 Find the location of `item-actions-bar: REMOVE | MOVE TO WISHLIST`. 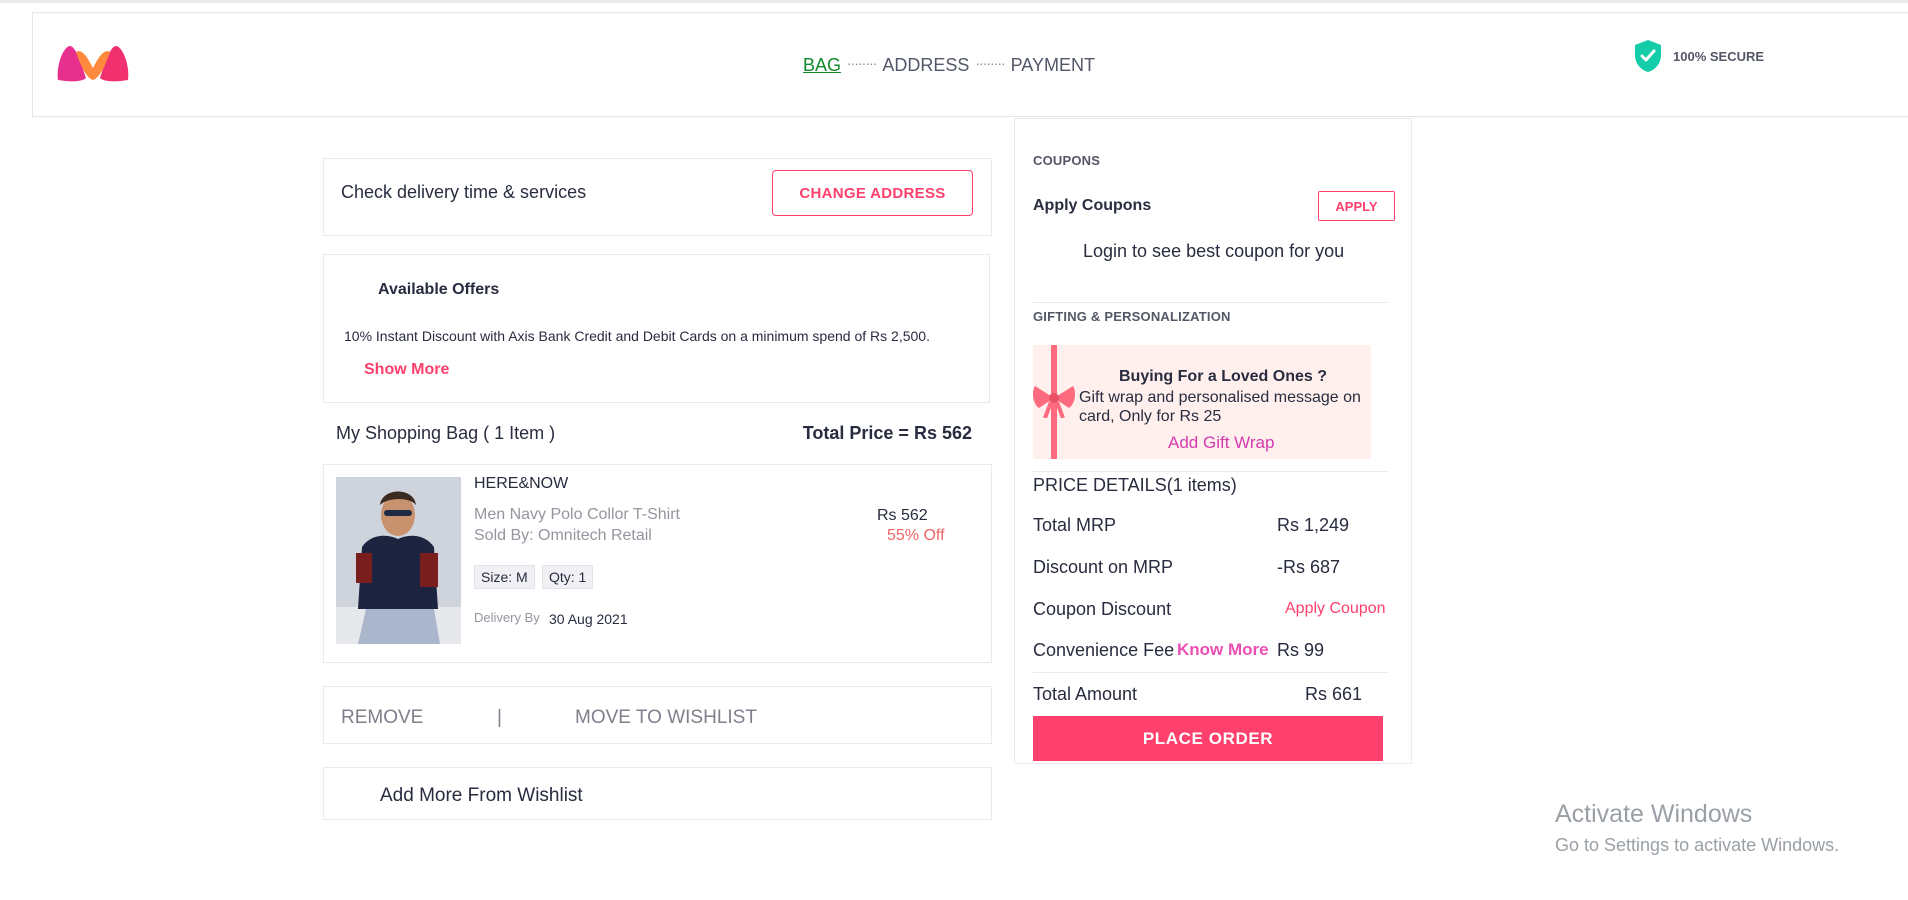

item-actions-bar: REMOVE | MOVE TO WISHLIST is located at coordinates (657, 715).